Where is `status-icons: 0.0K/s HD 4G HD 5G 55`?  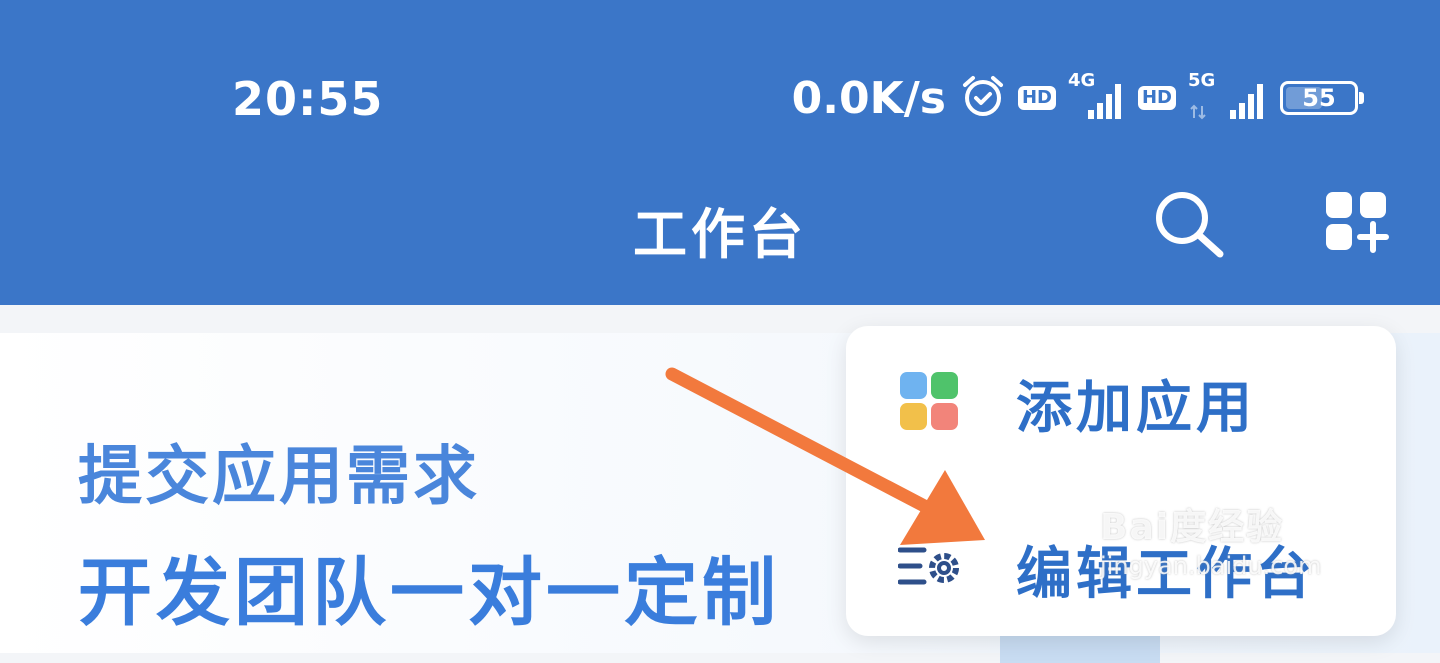 status-icons: 0.0K/s HD 4G HD 5G 55 is located at coordinates (1077, 98).